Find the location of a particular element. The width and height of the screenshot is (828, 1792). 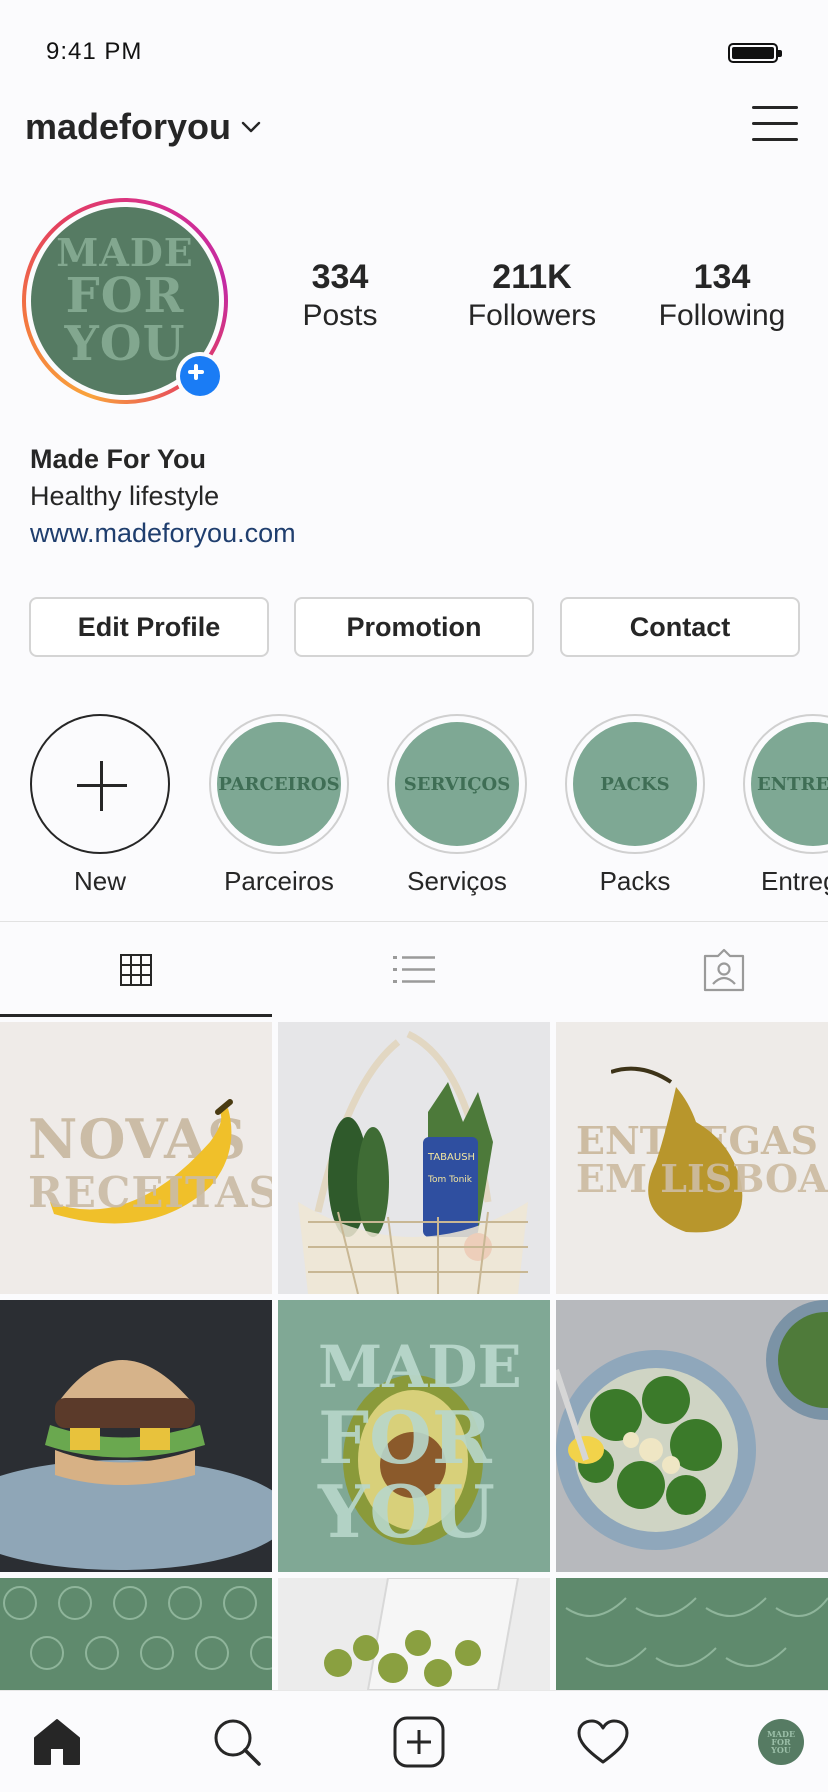

stat-value: 211K is located at coordinates (532, 277).